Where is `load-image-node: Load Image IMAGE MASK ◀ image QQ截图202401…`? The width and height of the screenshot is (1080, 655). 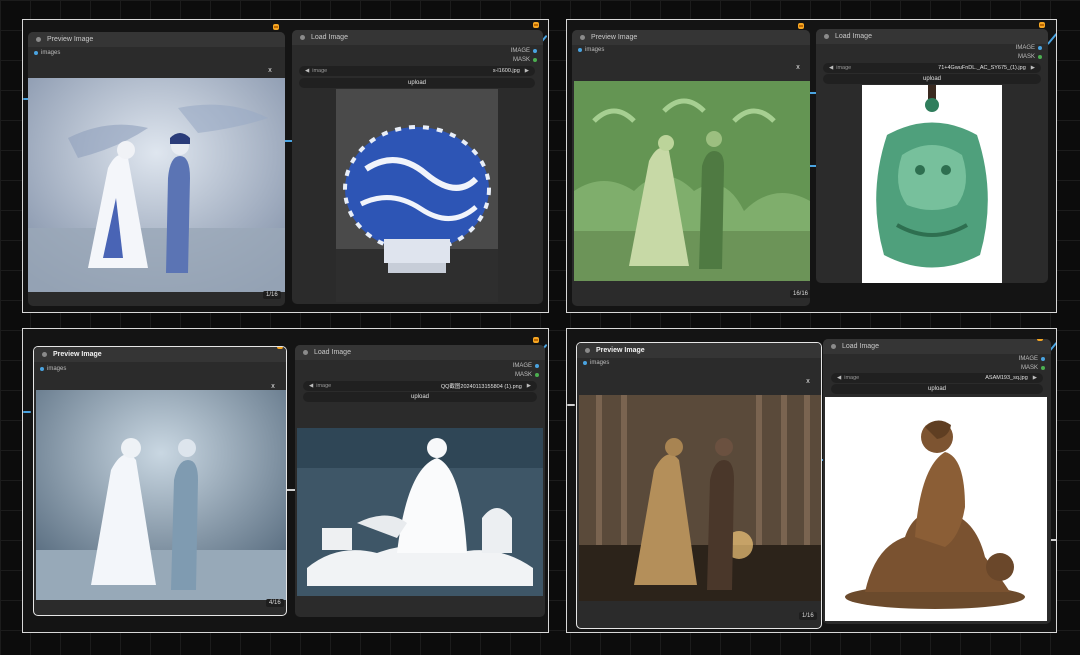 load-image-node: Load Image IMAGE MASK ◀ image QQ截图202401… is located at coordinates (420, 481).